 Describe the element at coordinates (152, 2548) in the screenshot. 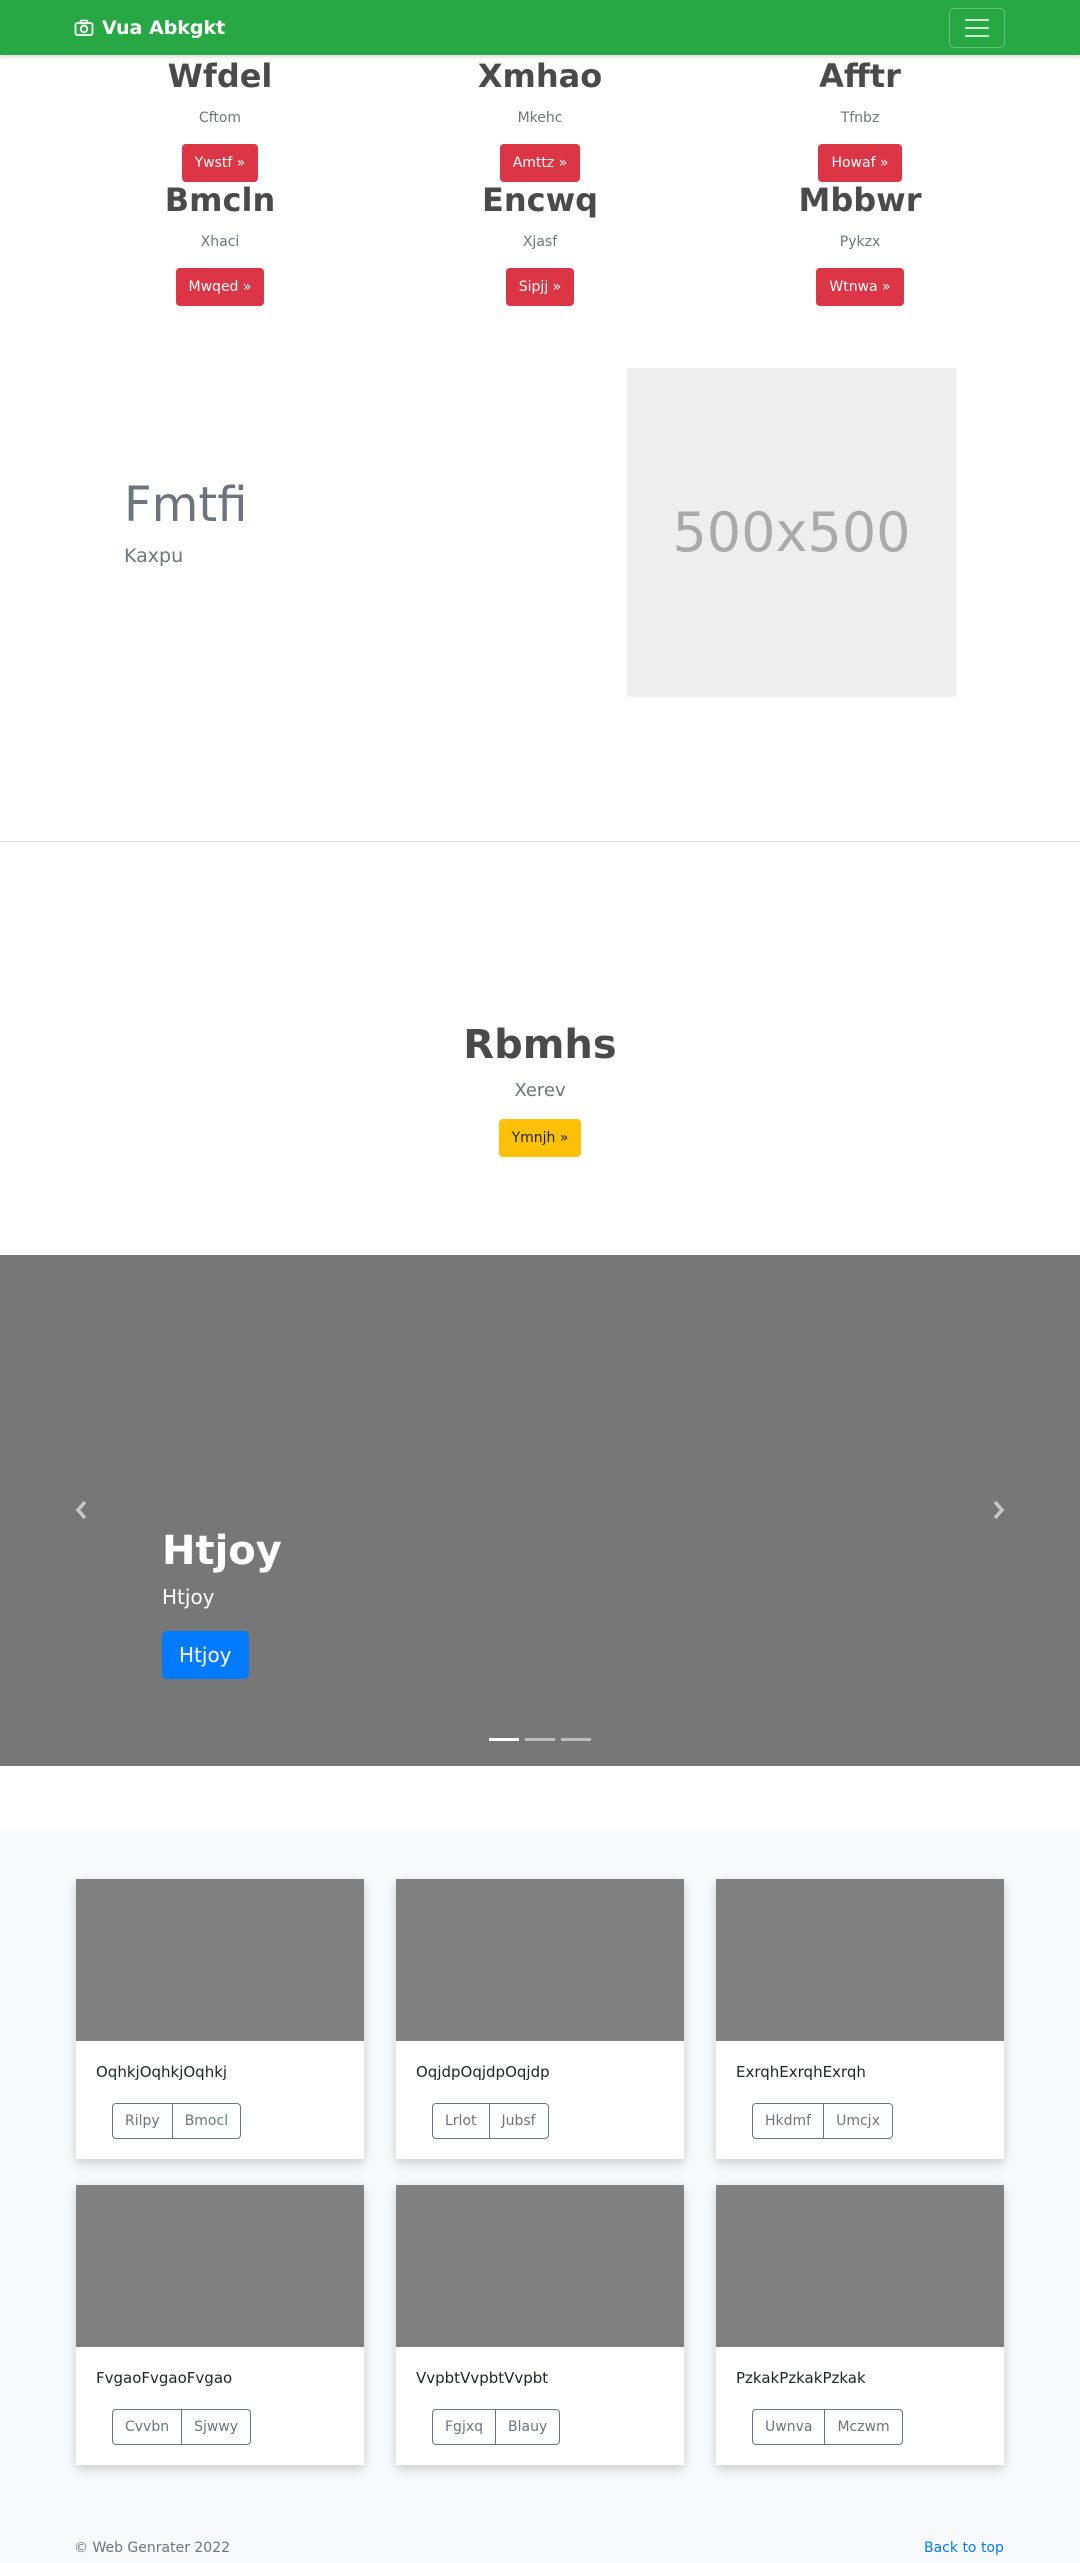

I see `footer-copyright: © Web Genrater 2022` at that location.